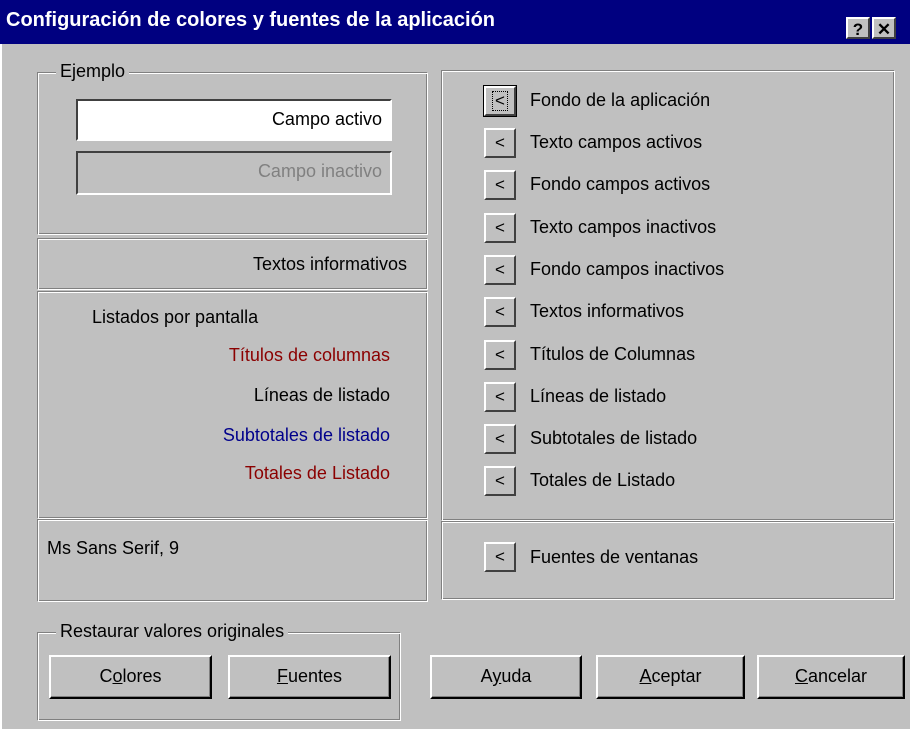 The height and width of the screenshot is (729, 910). What do you see at coordinates (113, 548) in the screenshot?
I see `font-info-text: Ms Sans Serif, 9` at bounding box center [113, 548].